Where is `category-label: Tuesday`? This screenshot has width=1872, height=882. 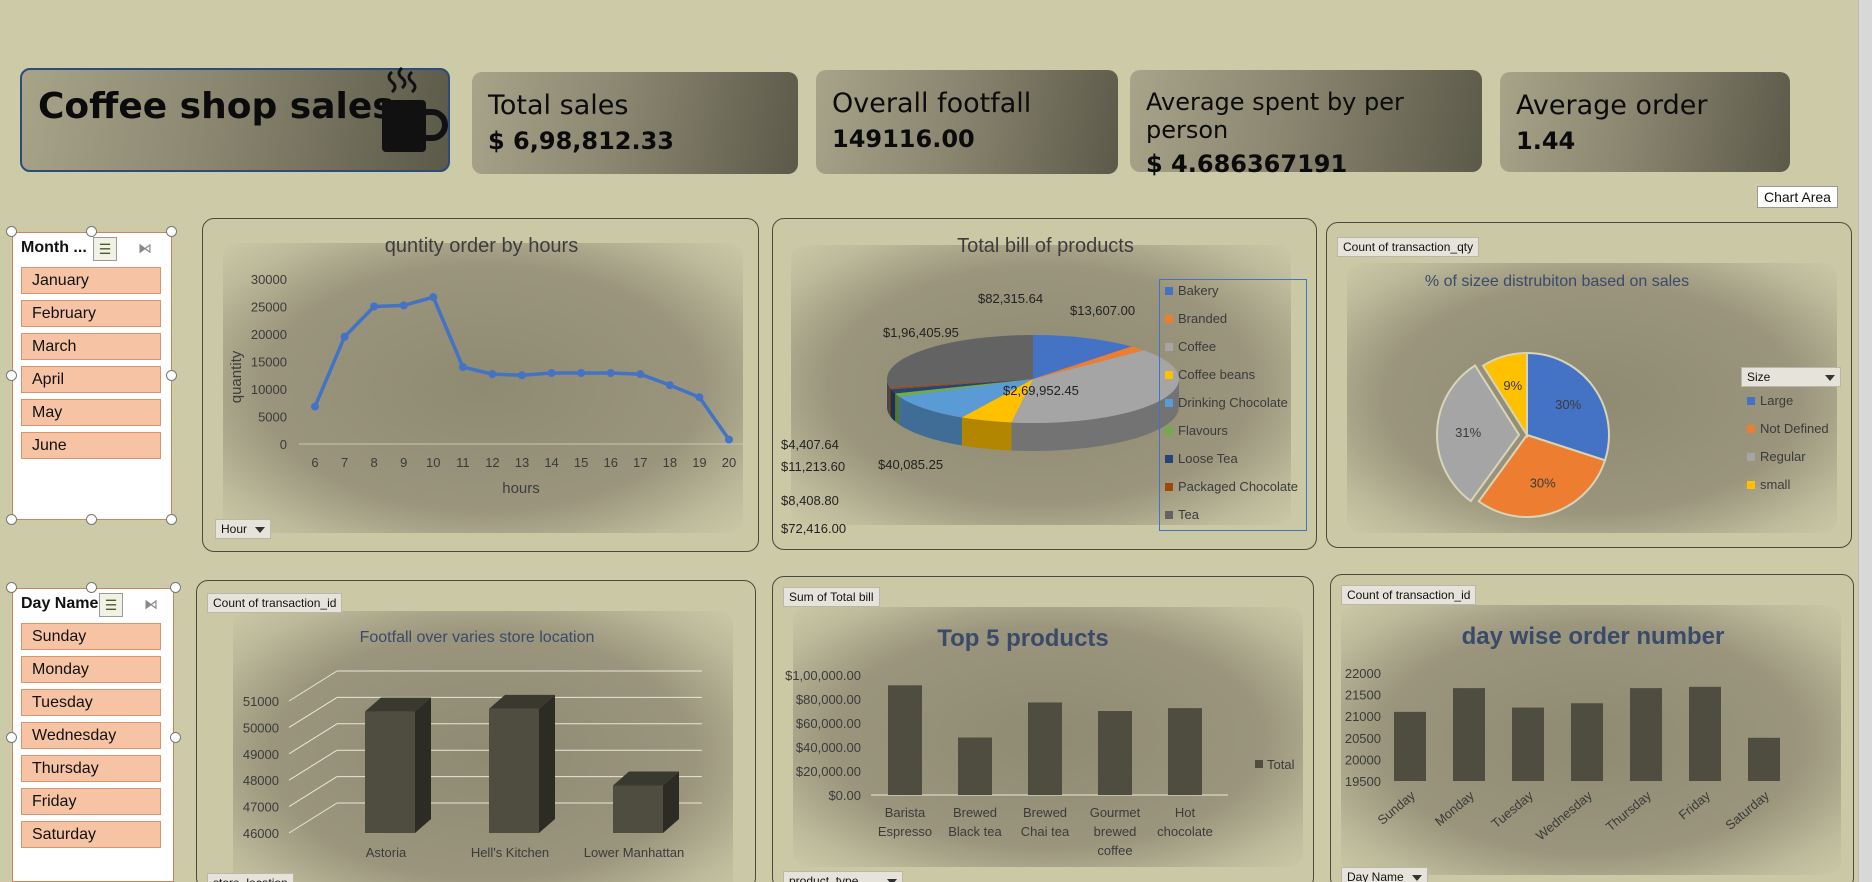
category-label: Tuesday is located at coordinates (1512, 809).